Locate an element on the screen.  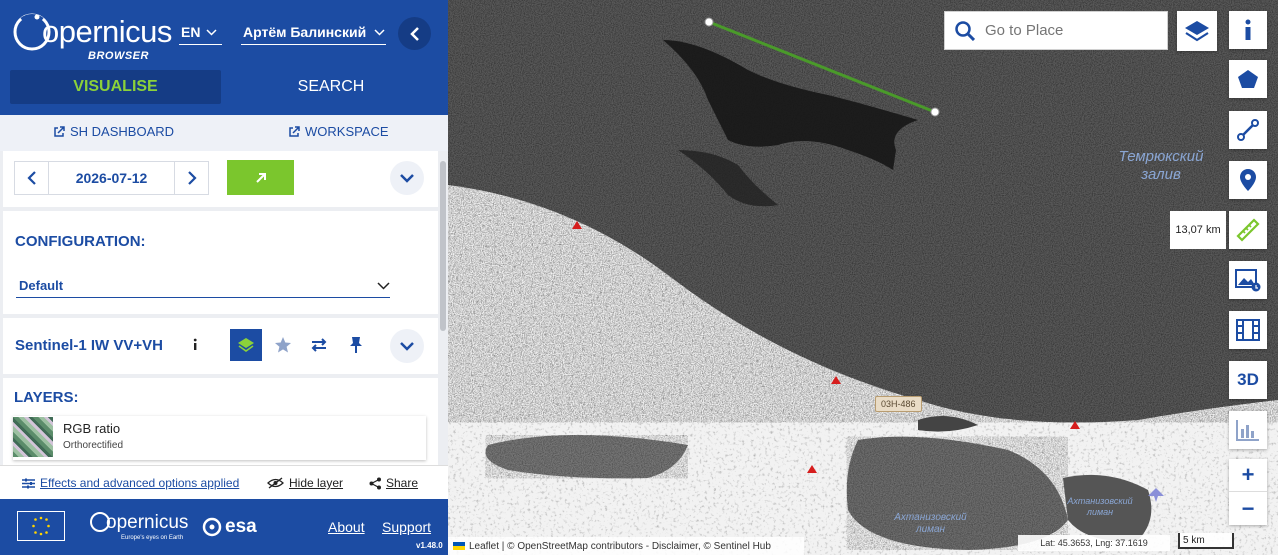
external-link-icon is located at coordinates (59, 131).